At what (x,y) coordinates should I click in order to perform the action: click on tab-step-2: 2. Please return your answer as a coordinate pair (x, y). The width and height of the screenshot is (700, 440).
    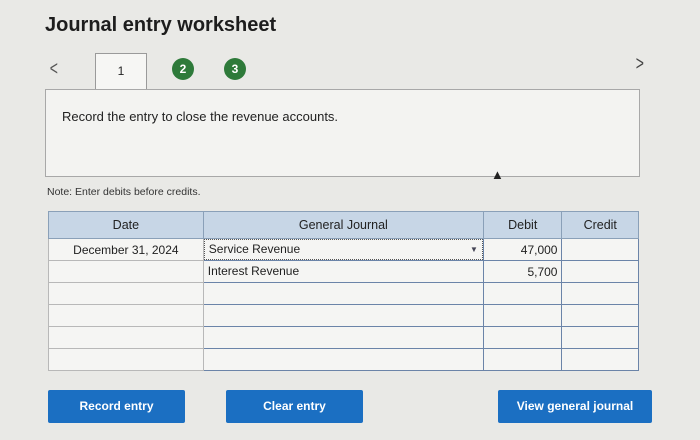
    Looking at the image, I should click on (183, 69).